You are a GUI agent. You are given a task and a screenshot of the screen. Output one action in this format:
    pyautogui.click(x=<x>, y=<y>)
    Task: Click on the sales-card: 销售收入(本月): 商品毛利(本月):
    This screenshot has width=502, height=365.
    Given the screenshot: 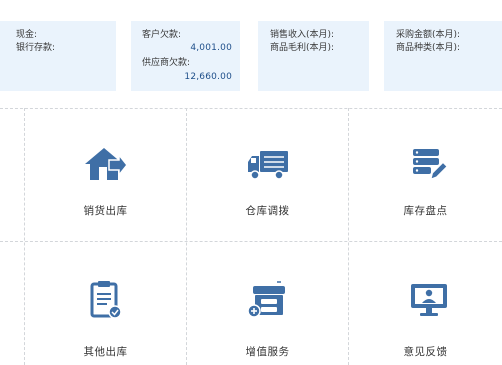 What is the action you would take?
    pyautogui.click(x=313, y=56)
    